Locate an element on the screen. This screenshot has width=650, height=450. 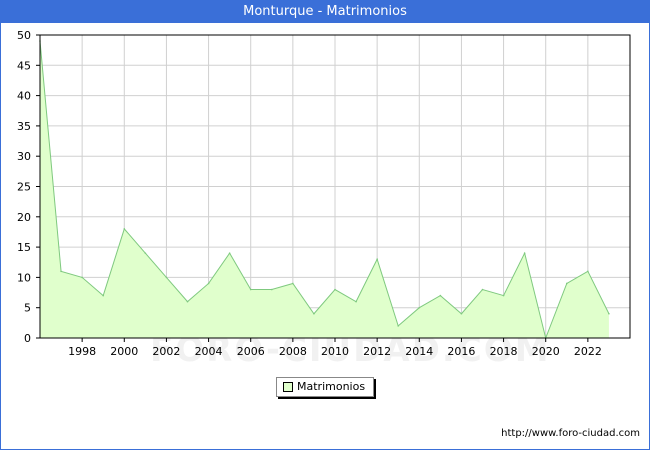
y-tick-label: 25 is located at coordinates (24, 187).